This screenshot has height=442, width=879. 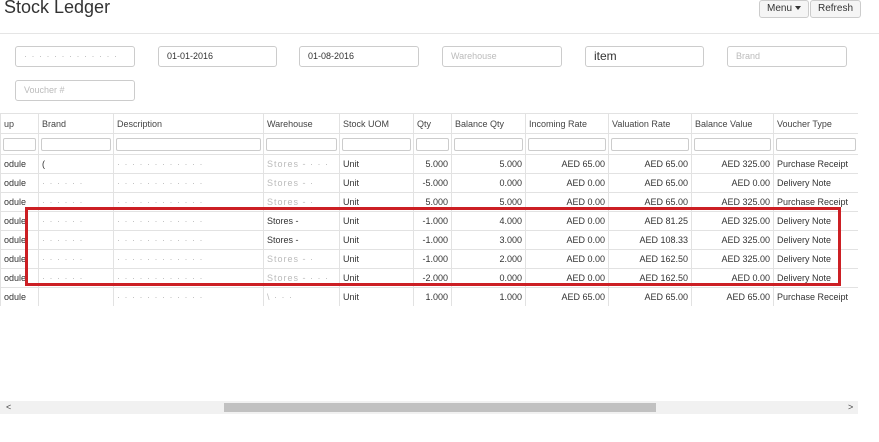 What do you see at coordinates (567, 123) in the screenshot?
I see `column-header: Incoming Rate` at bounding box center [567, 123].